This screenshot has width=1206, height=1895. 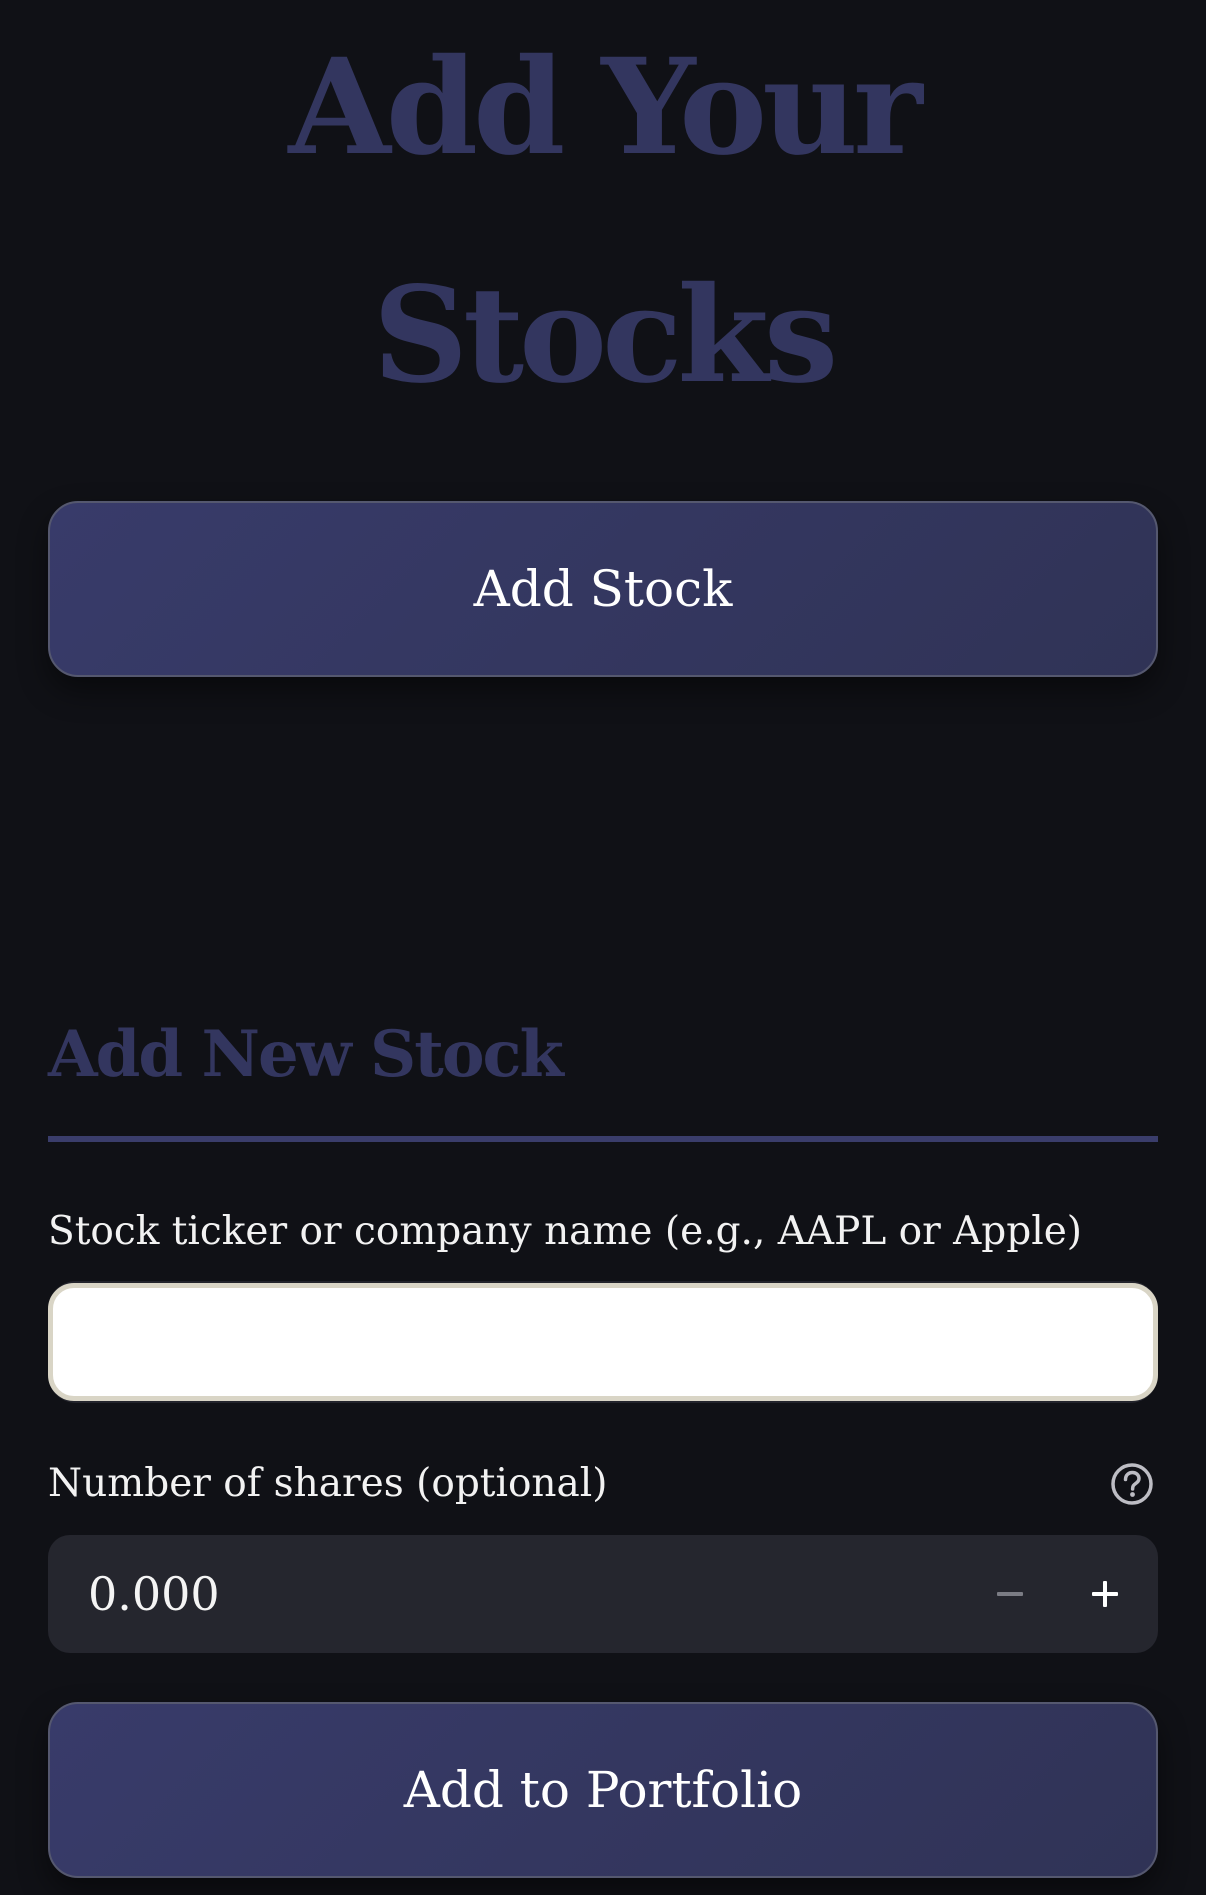 What do you see at coordinates (605, 335) in the screenshot?
I see `page-title-line-2: Stocks` at bounding box center [605, 335].